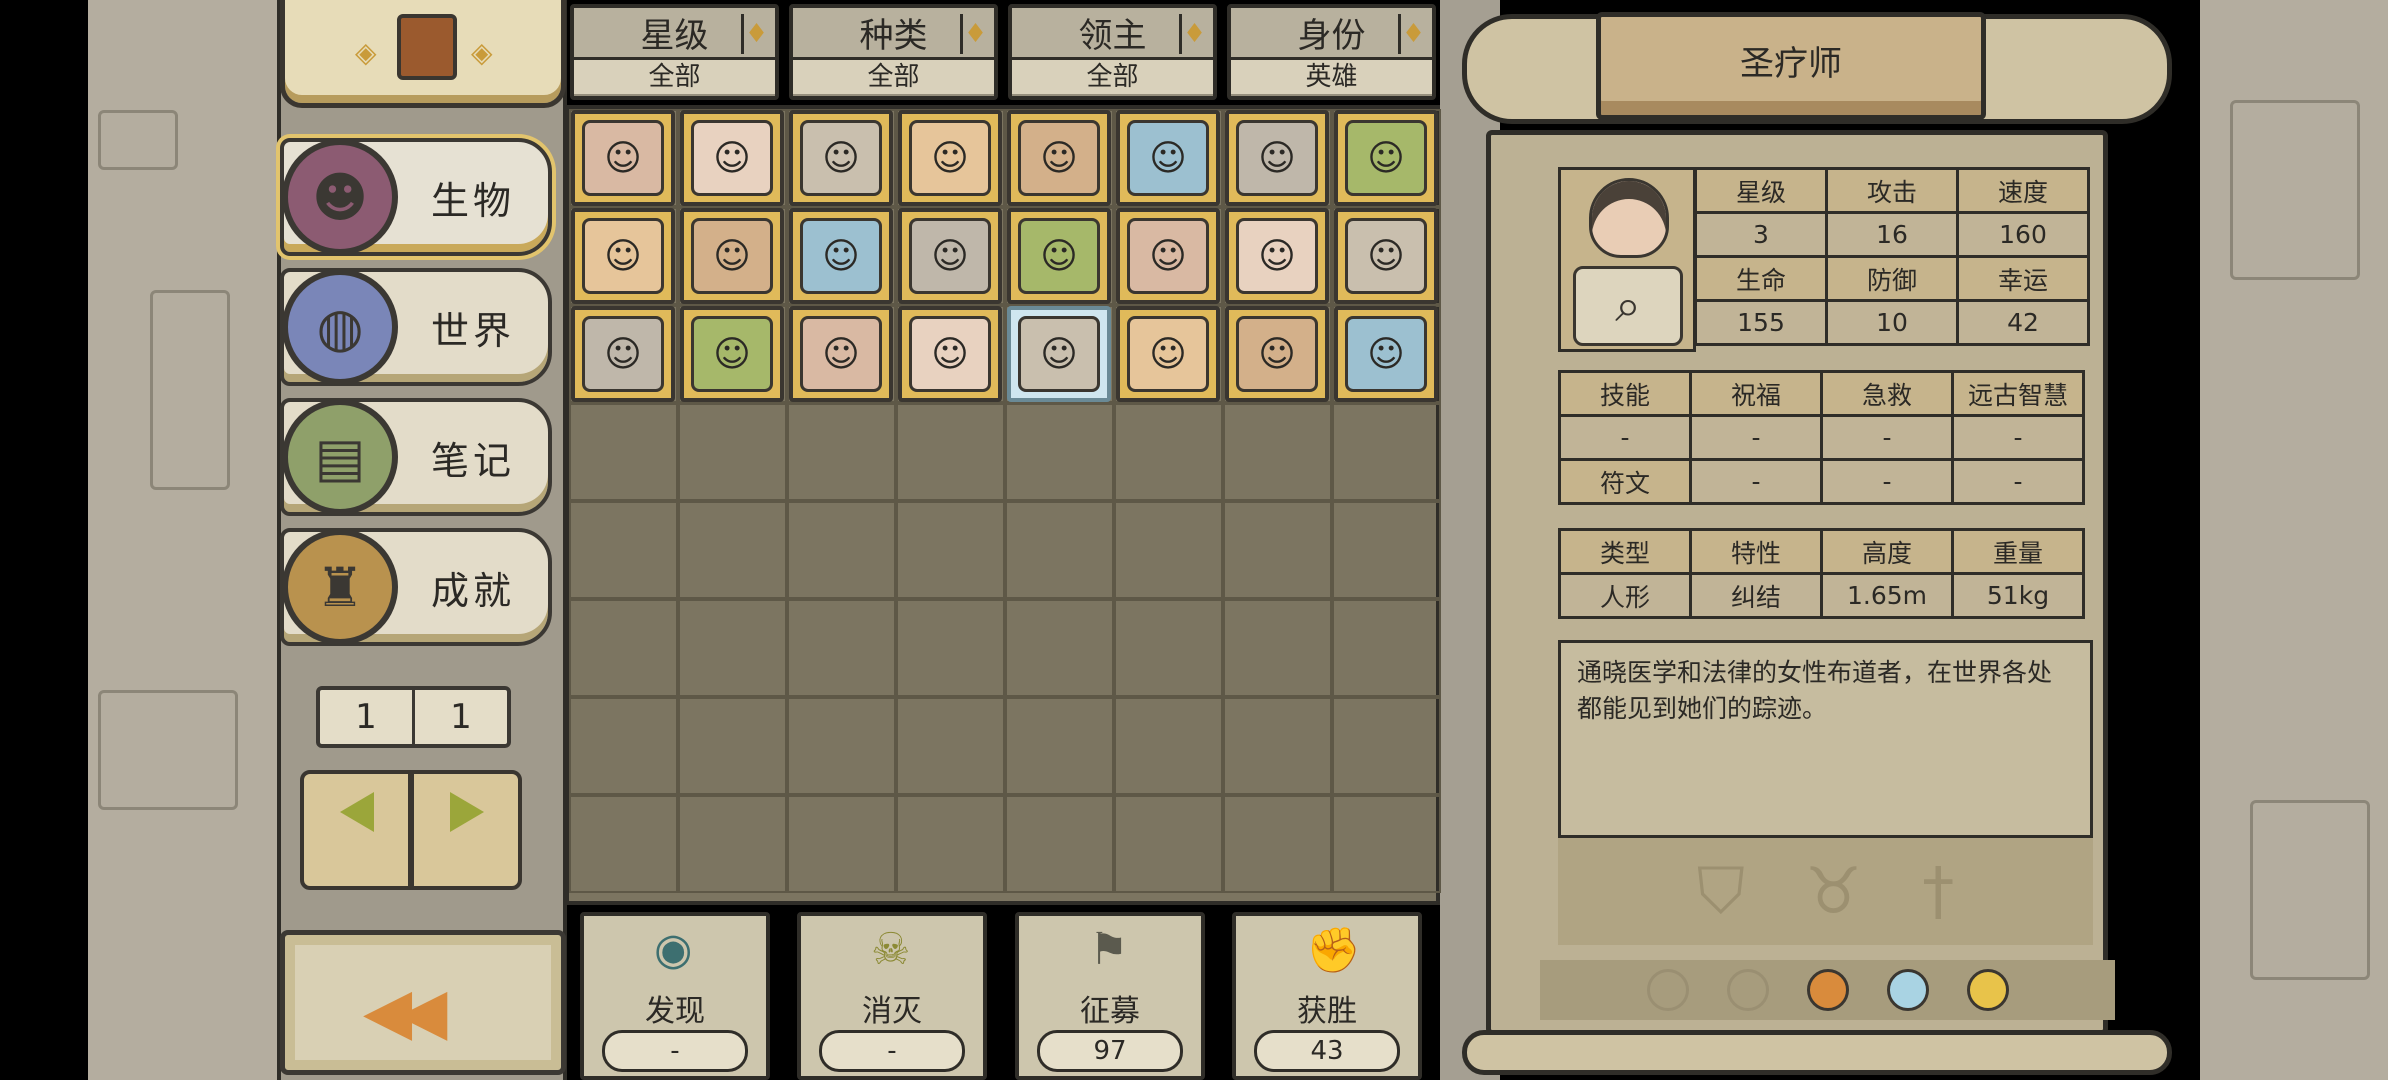 This screenshot has width=2388, height=1080. I want to click on type-header: 类型, so click(1625, 551).